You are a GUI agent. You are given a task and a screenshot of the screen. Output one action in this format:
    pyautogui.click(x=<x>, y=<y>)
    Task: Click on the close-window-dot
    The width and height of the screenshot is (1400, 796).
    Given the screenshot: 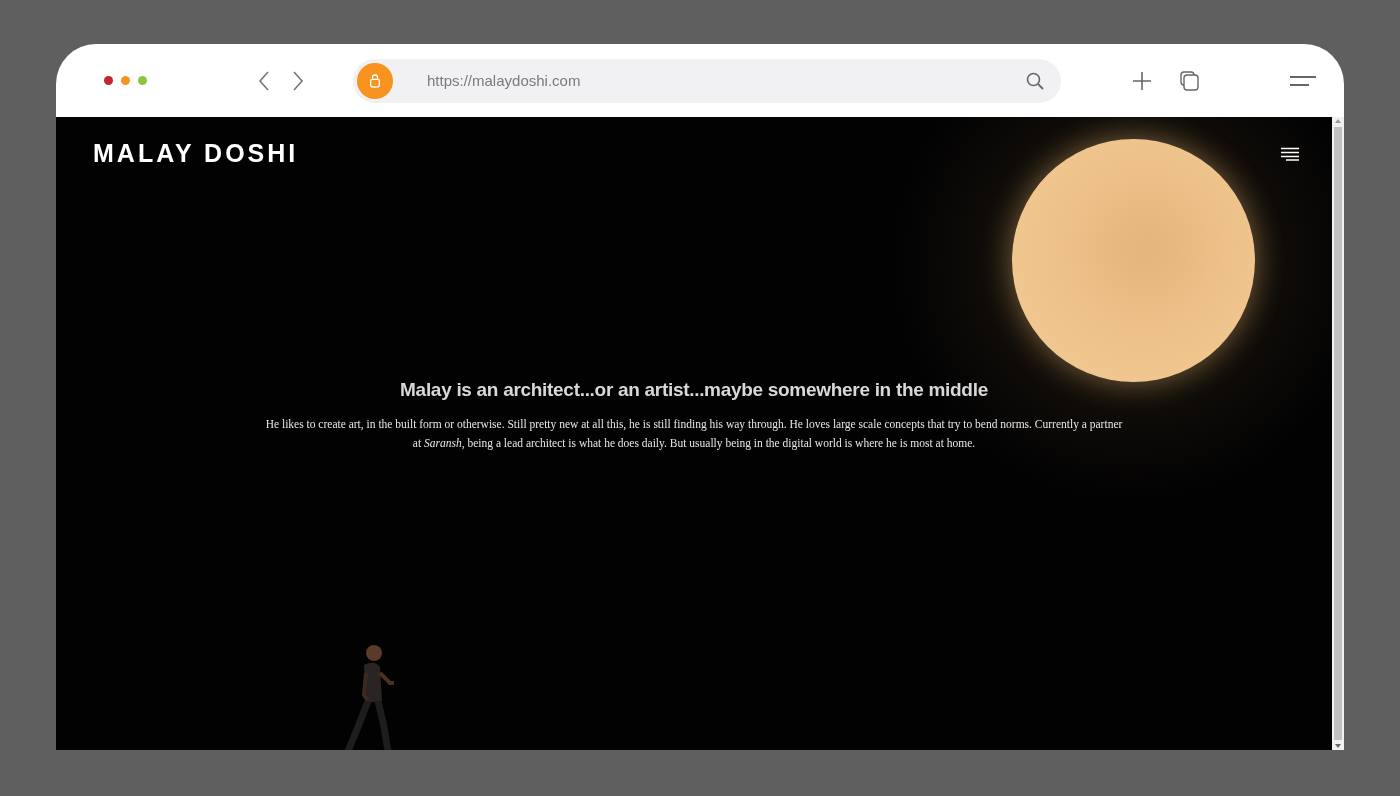 What is the action you would take?
    pyautogui.click(x=108, y=80)
    